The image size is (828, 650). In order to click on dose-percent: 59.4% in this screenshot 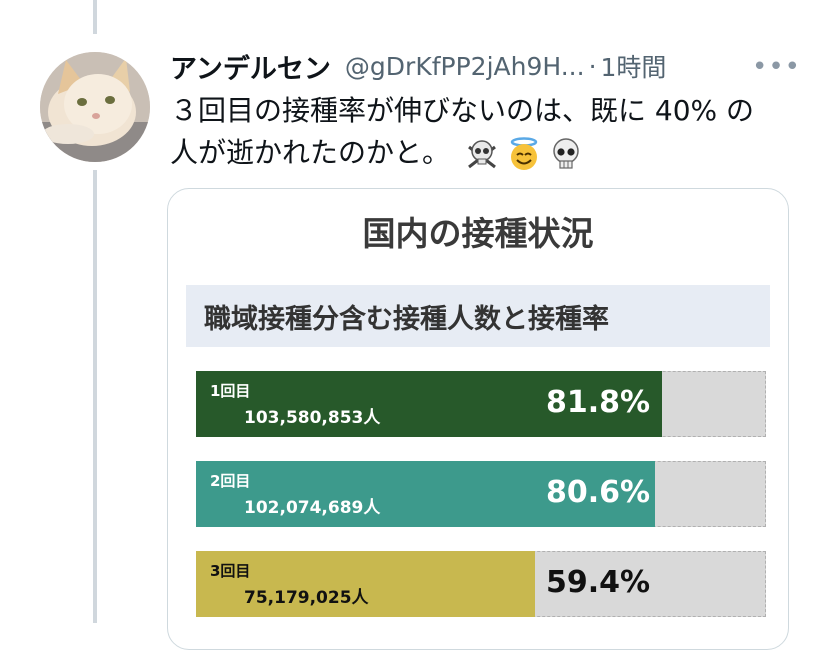, I will do `click(598, 582)`.